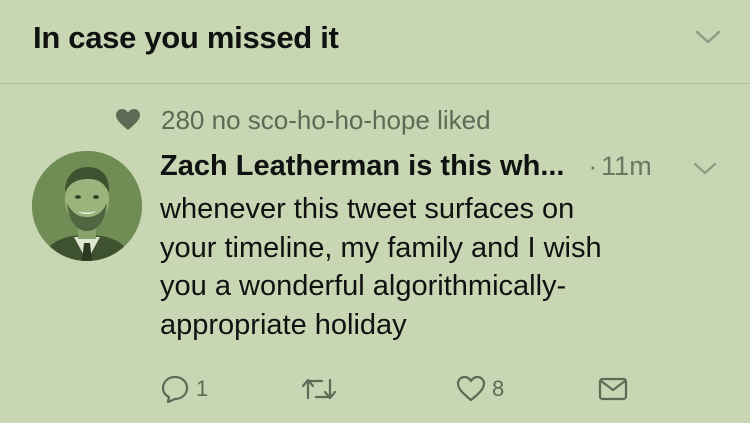 The image size is (750, 423). Describe the element at coordinates (363, 286) in the screenshot. I see `tweet-text-line: you a wonderful algorithmically-` at that location.